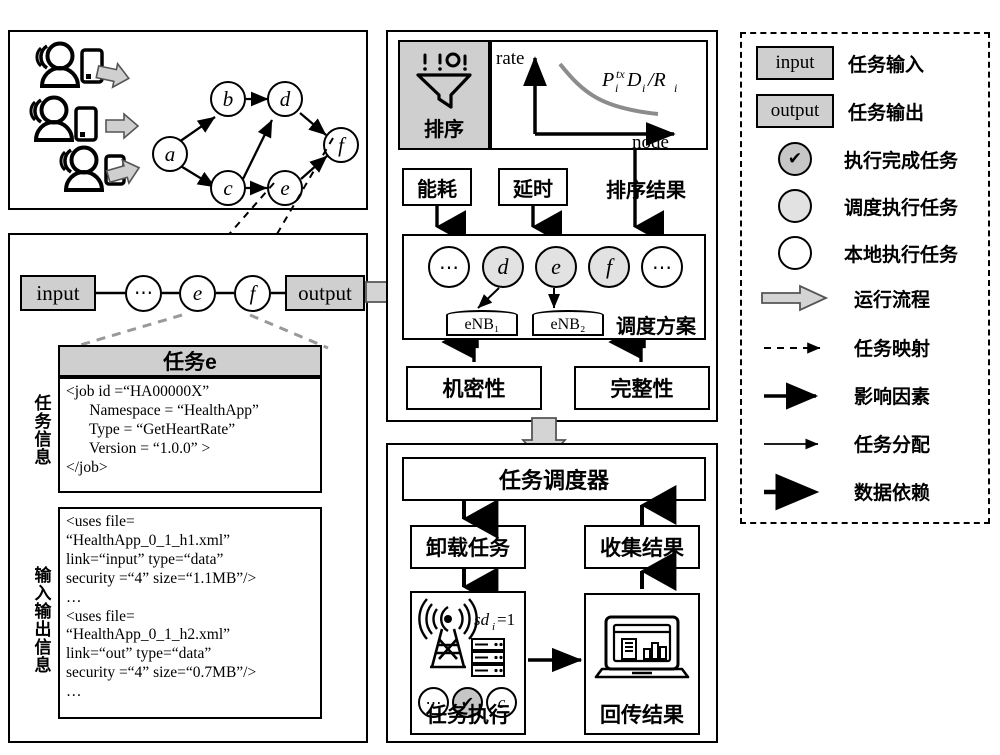 The image size is (1000, 755). I want to click on dag-node-label: f, so click(341, 144).